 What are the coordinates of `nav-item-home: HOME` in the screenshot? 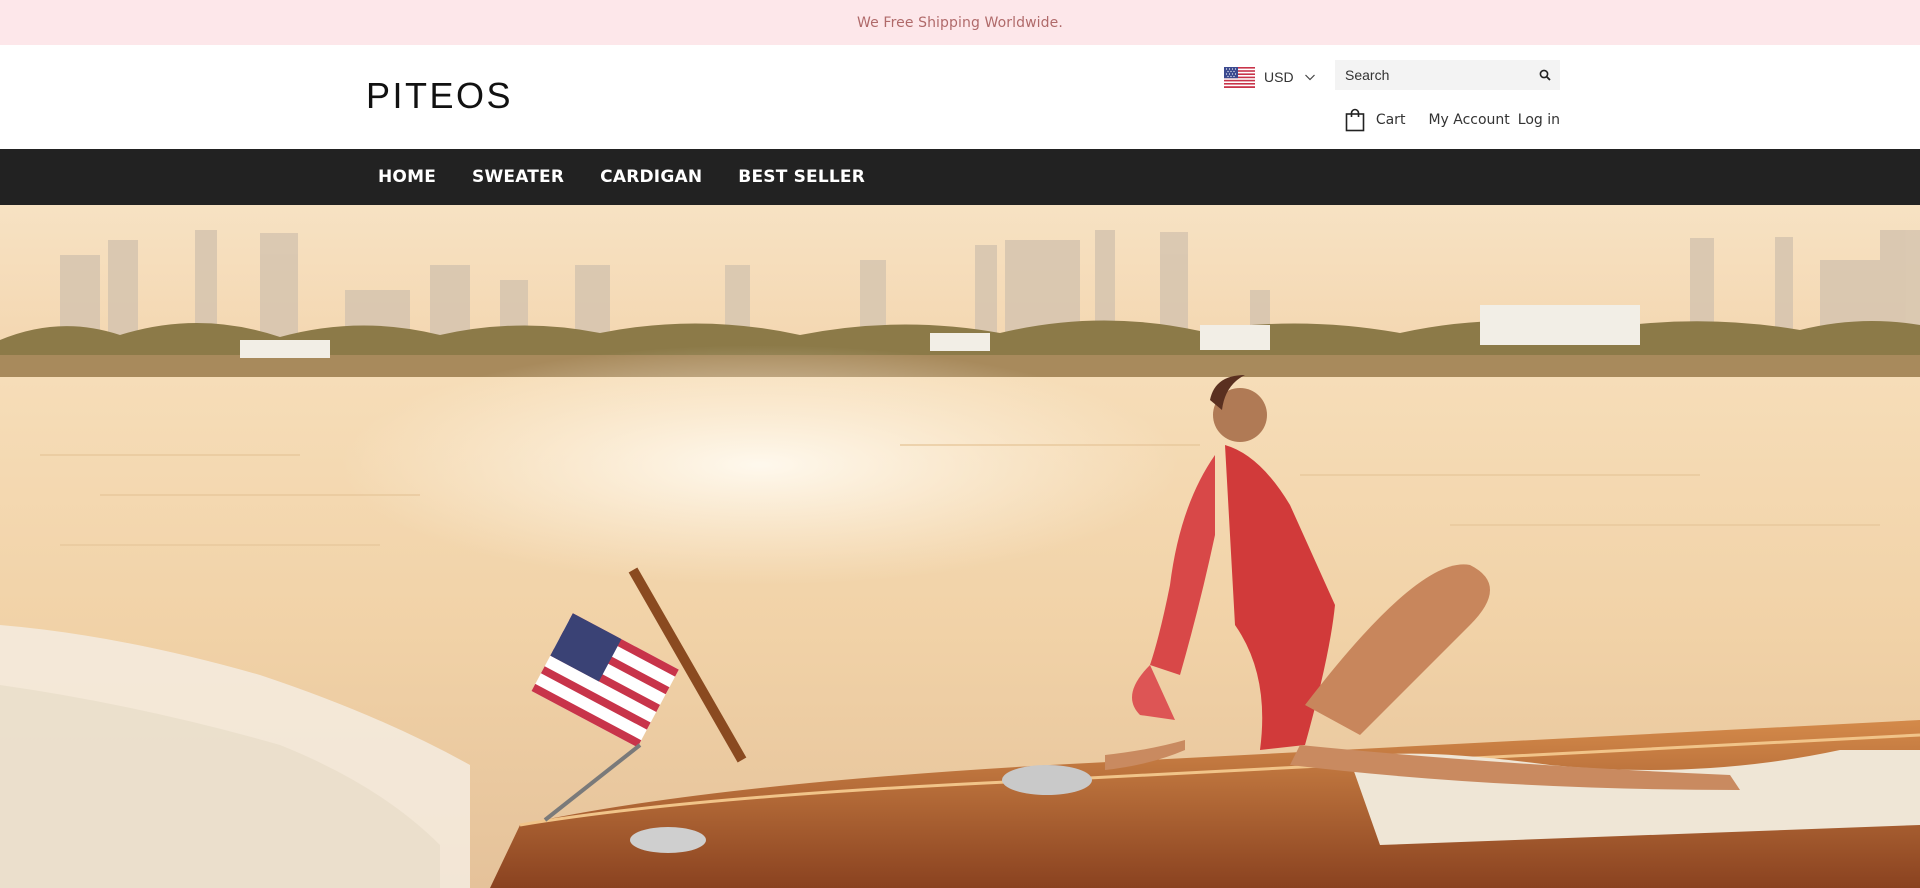 It's located at (407, 177).